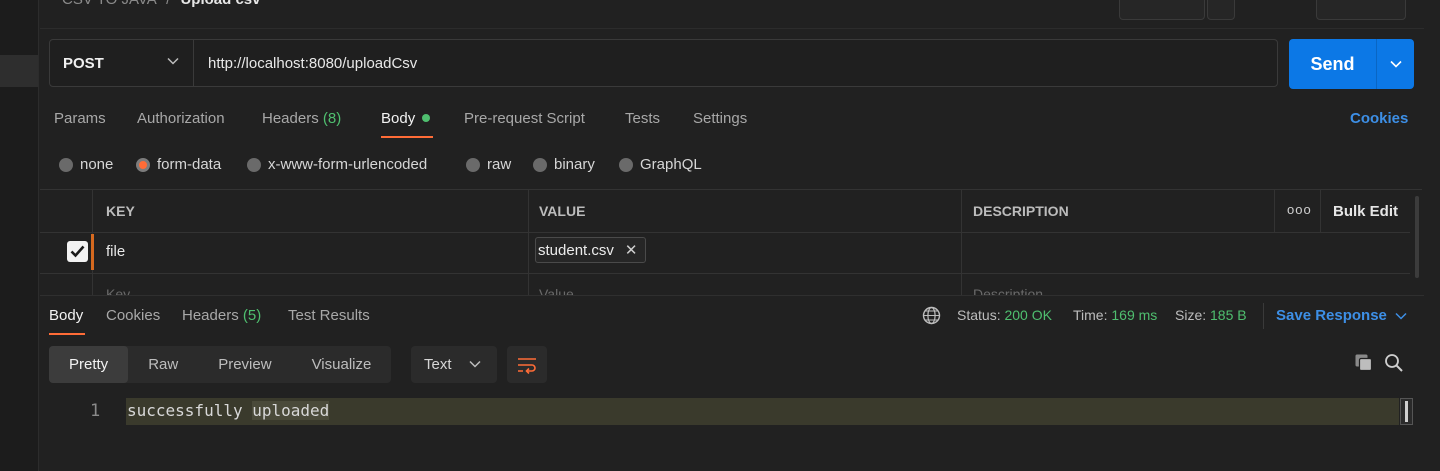 This screenshot has width=1440, height=471. Describe the element at coordinates (438, 364) in the screenshot. I see `format-select-value: Text` at that location.